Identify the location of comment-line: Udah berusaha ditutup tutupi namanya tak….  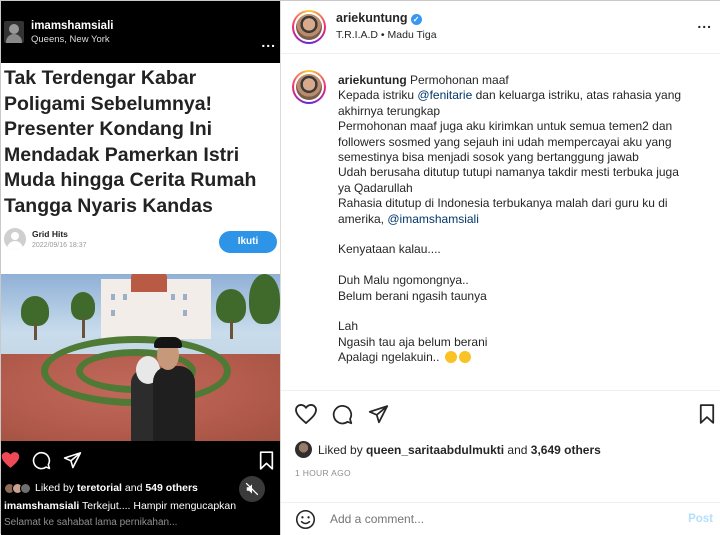
(508, 172).